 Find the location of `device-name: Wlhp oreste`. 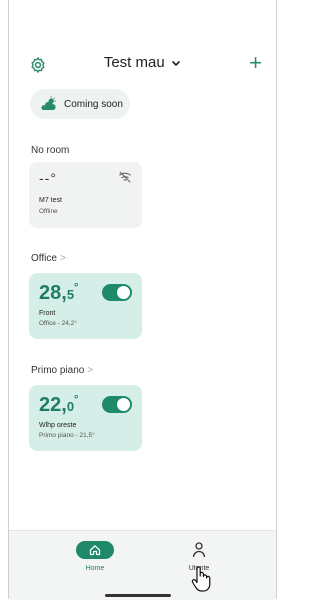

device-name: Wlhp oreste is located at coordinates (58, 425).